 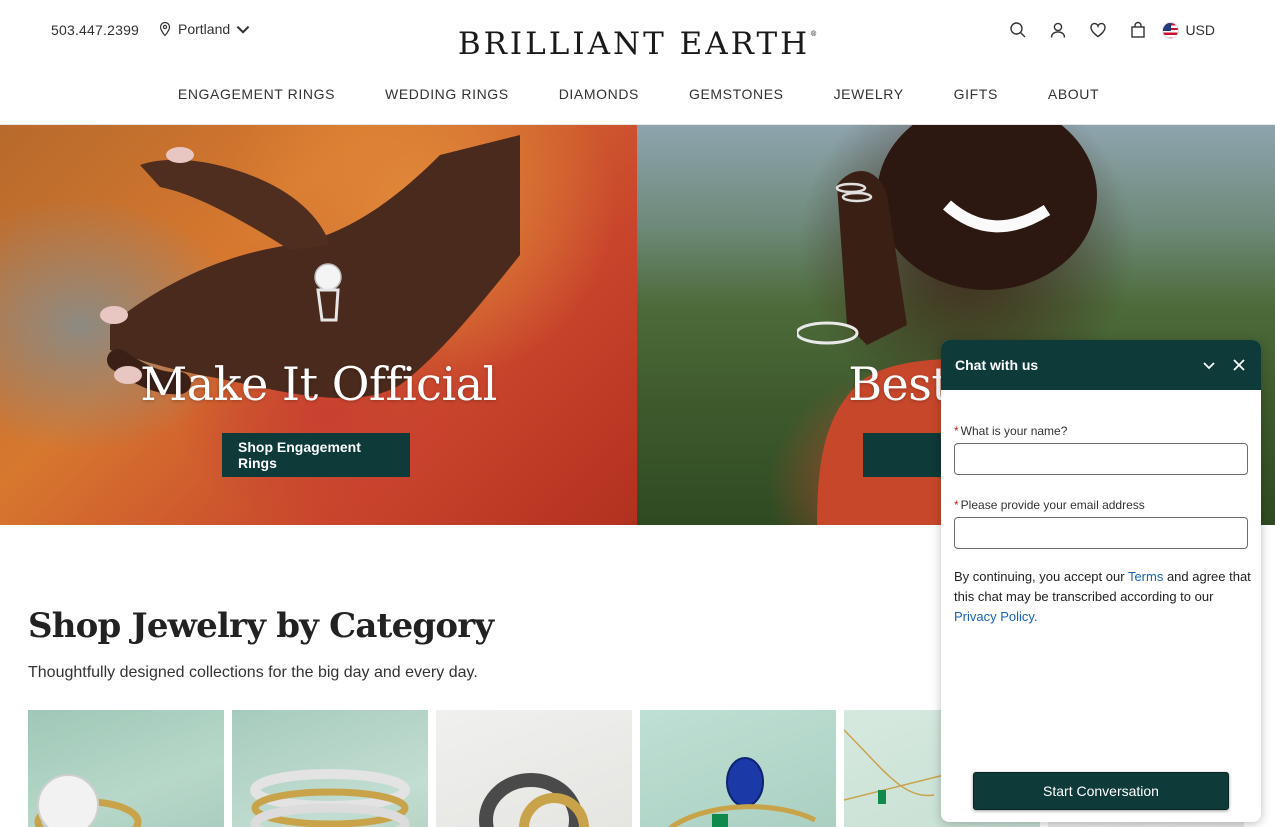 I want to click on shop-engagement-rings-button: Shop Engagement Rings, so click(x=316, y=455).